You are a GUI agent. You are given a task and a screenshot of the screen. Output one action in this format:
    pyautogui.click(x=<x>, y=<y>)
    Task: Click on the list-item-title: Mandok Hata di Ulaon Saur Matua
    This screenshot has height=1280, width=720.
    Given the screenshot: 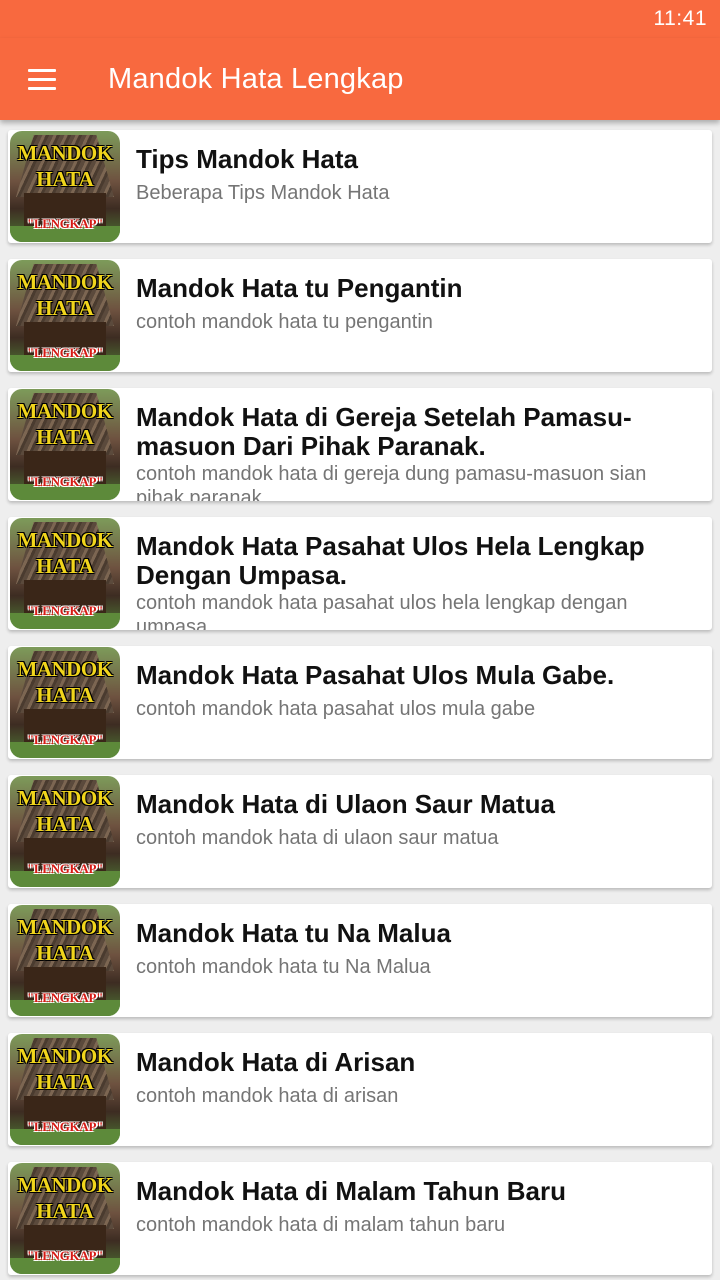 What is the action you would take?
    pyautogui.click(x=345, y=804)
    